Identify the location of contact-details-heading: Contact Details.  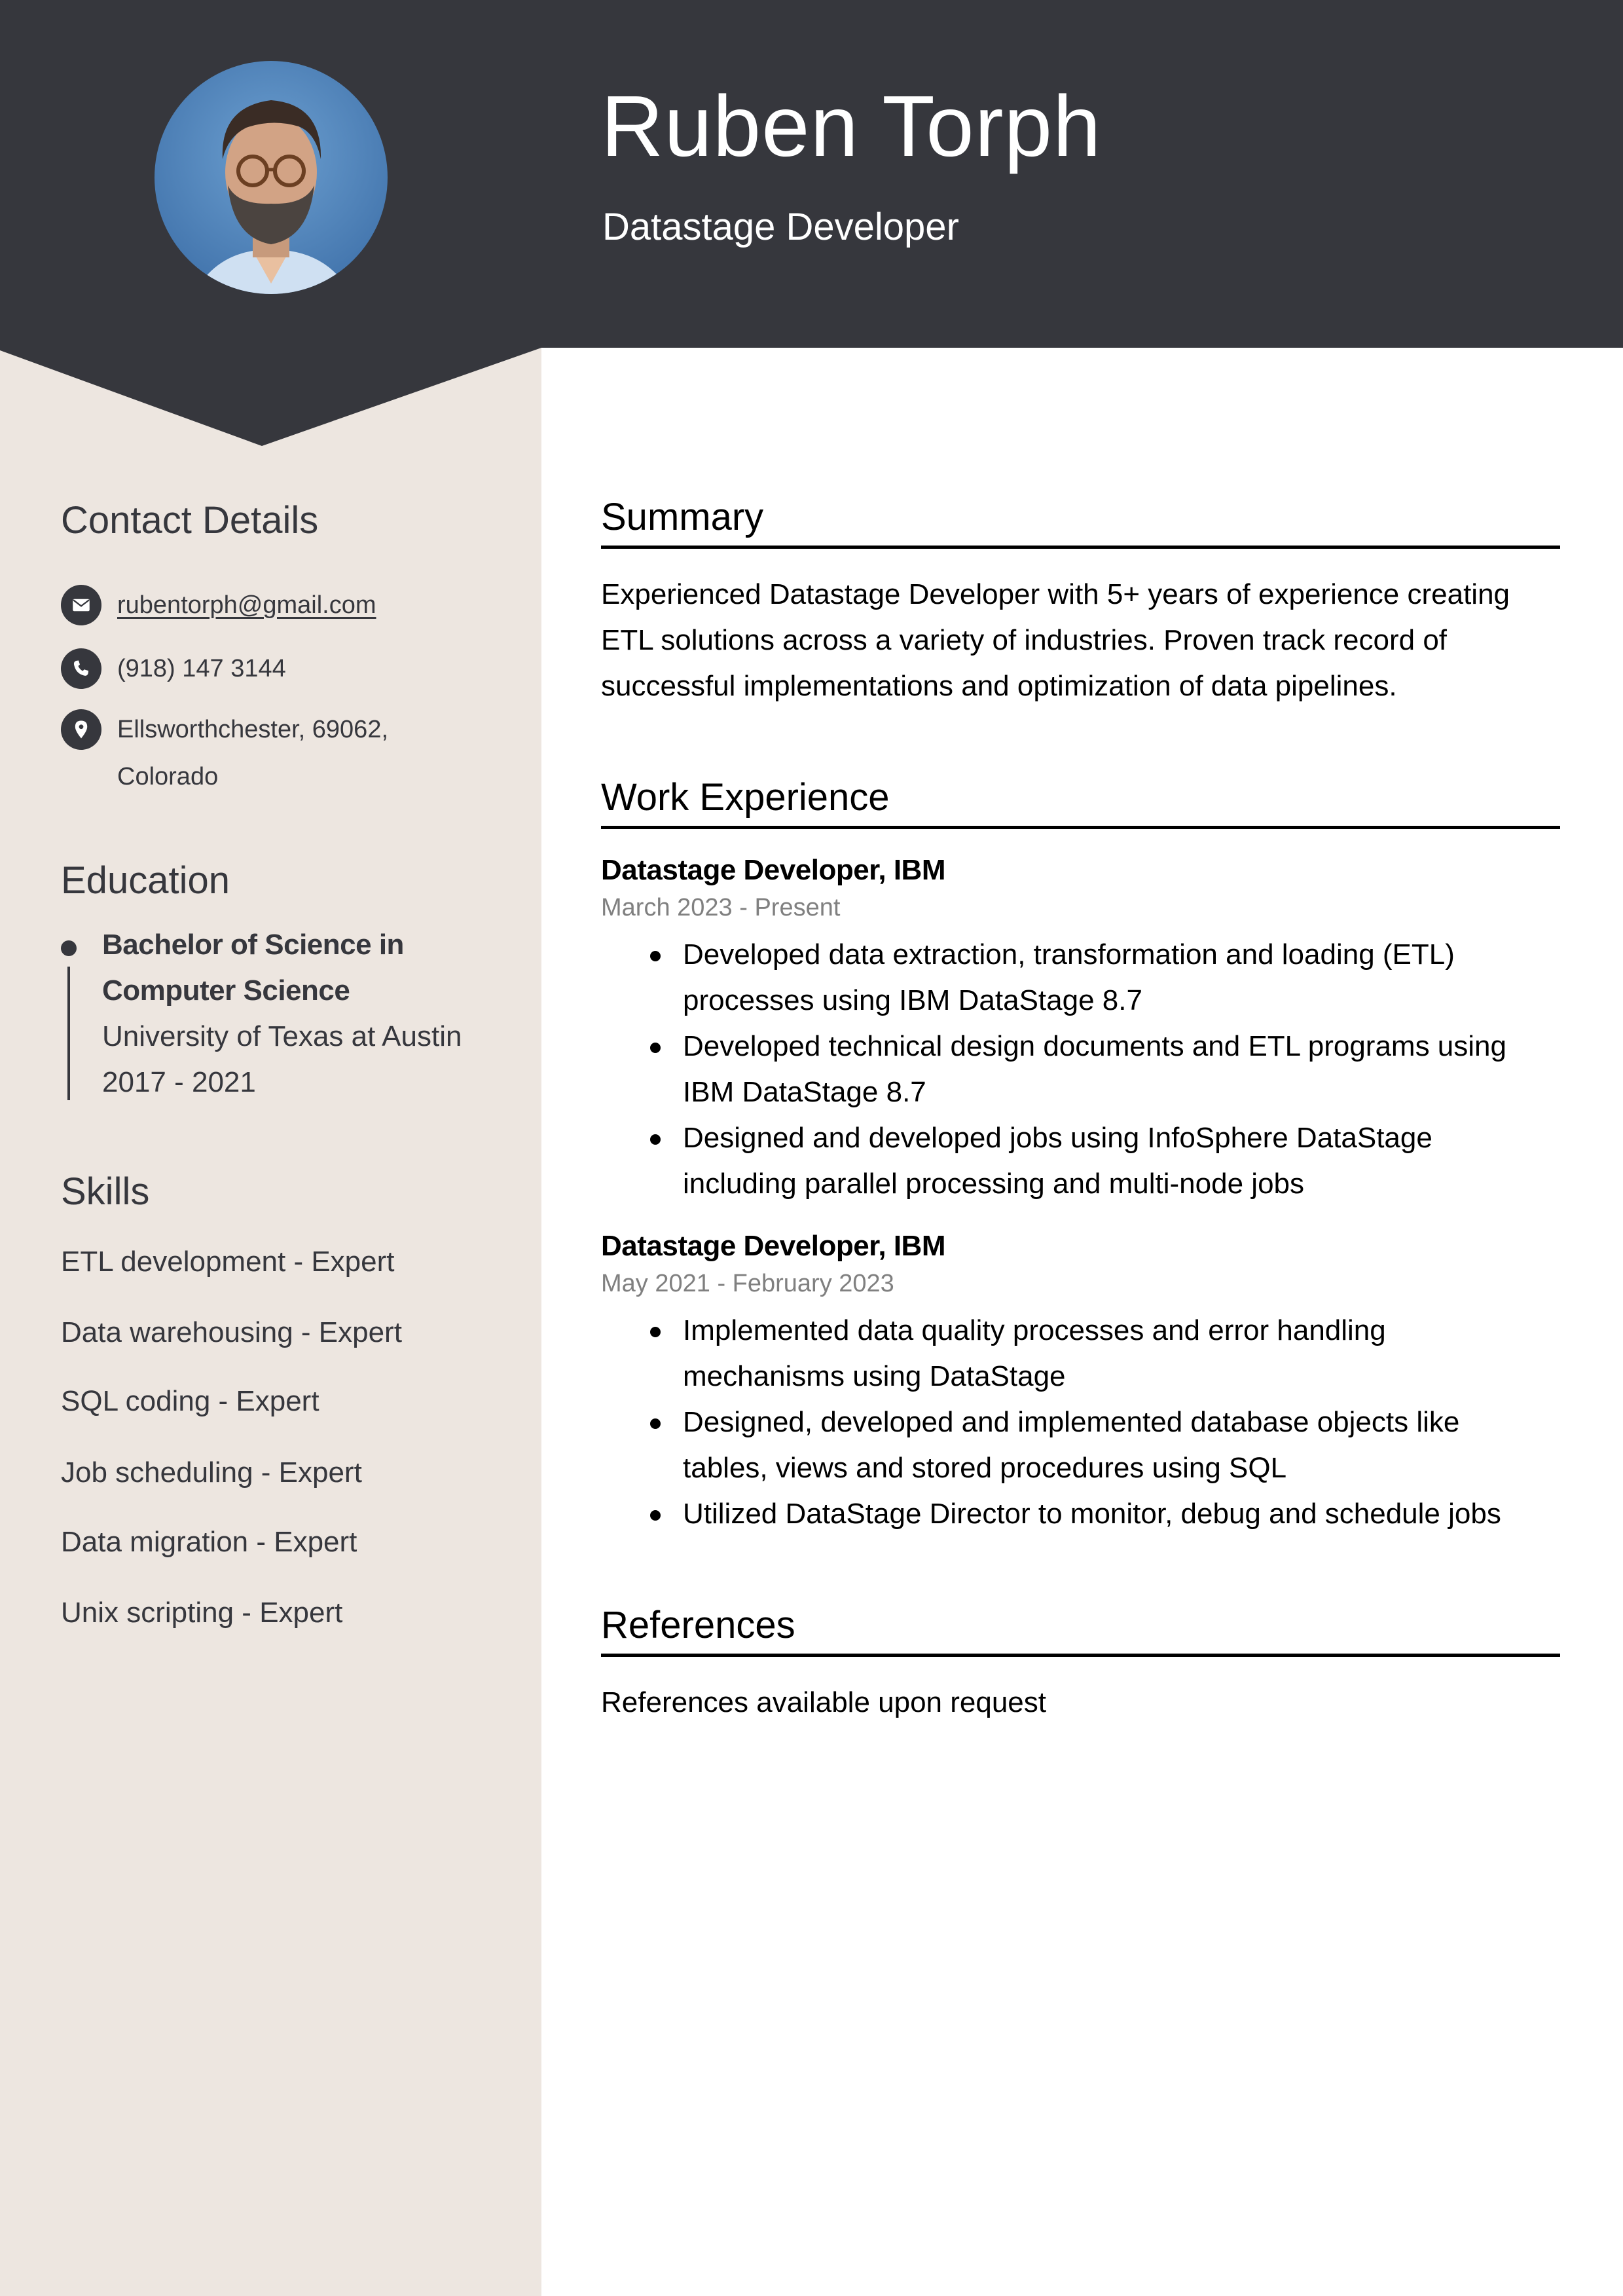
(190, 521).